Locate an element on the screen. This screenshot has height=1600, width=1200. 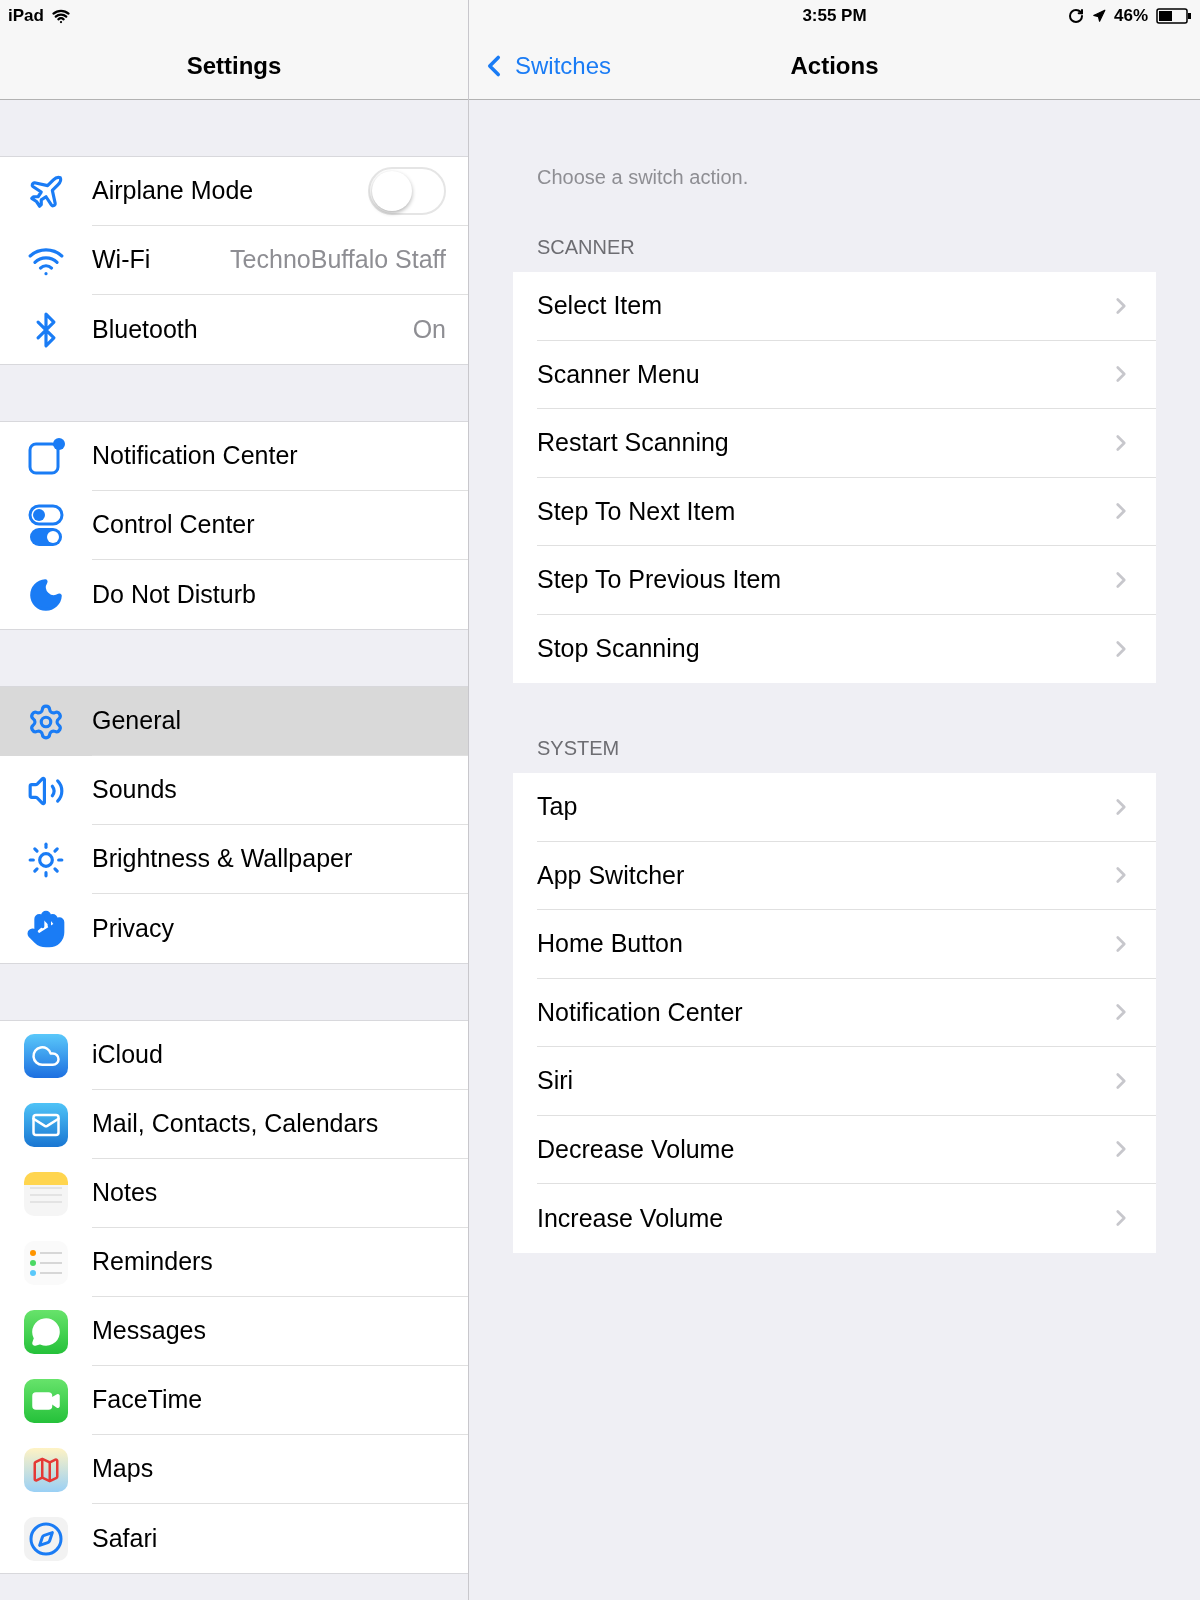
row-label: Safari is located at coordinates (125, 1538).